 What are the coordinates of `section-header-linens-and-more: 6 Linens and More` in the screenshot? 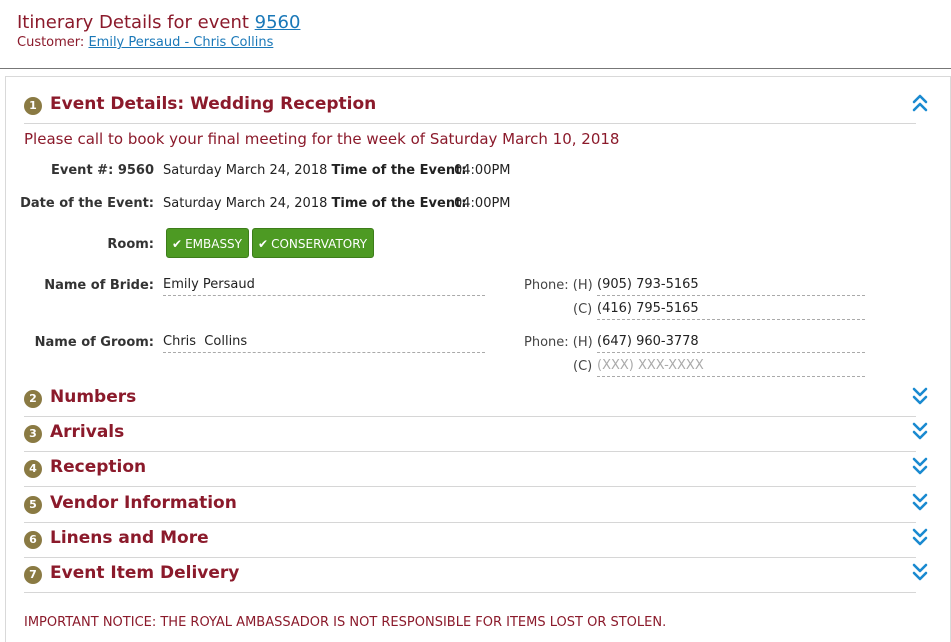 It's located at (476, 540).